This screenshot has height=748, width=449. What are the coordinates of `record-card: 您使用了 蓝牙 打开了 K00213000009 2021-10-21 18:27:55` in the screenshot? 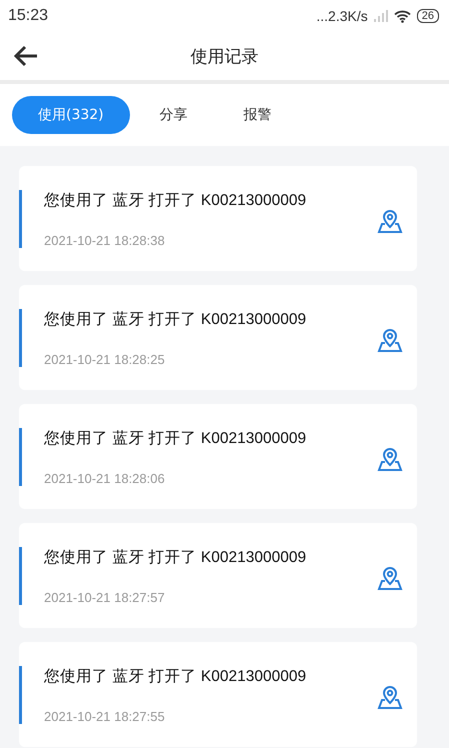 It's located at (218, 694).